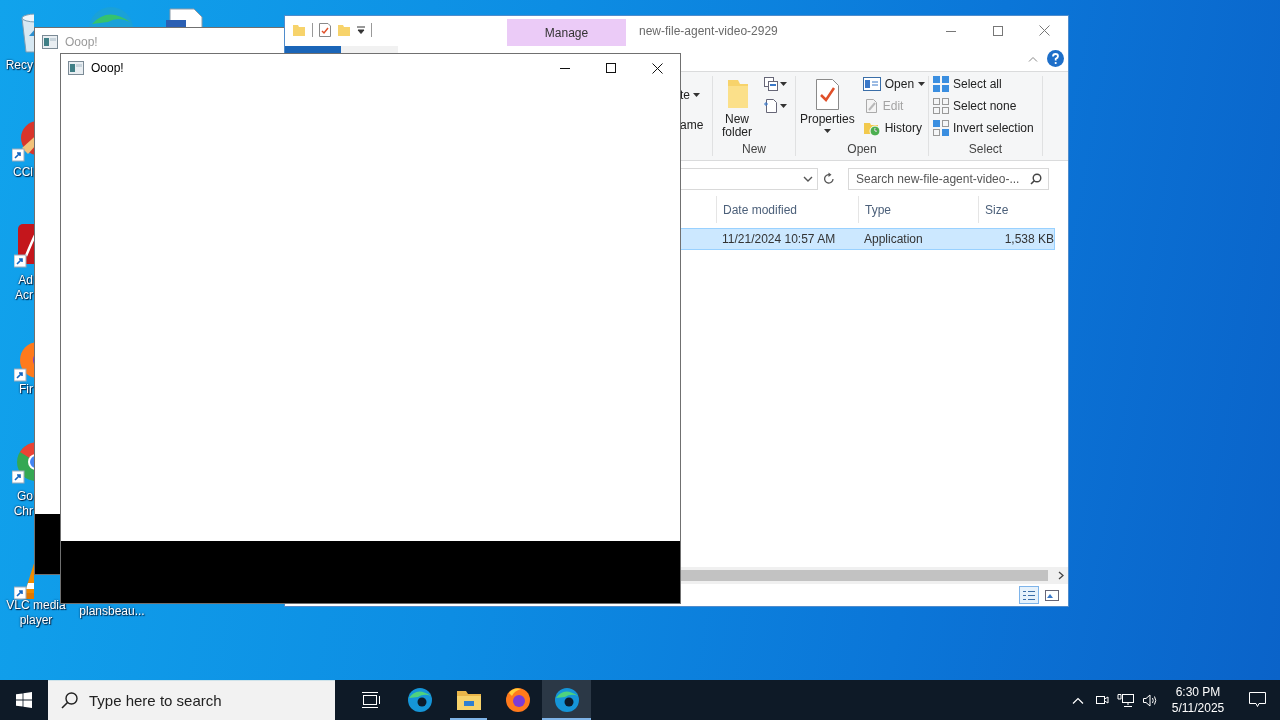  I want to click on ribbon-button: Properties, so click(827, 102).